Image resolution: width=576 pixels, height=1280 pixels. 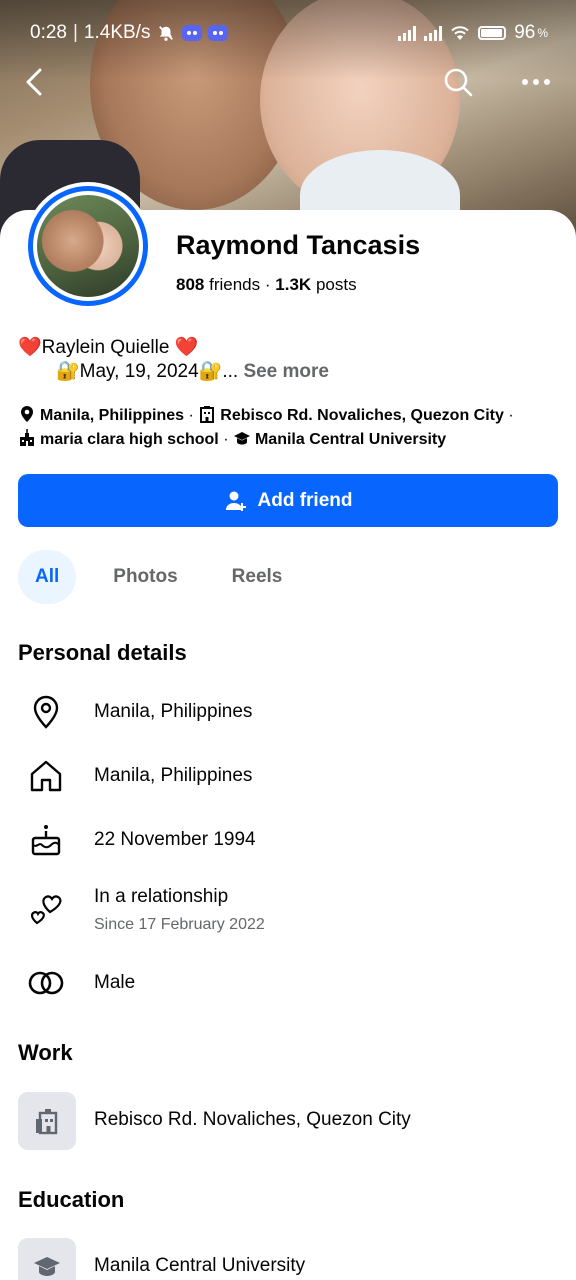 What do you see at coordinates (46, 840) in the screenshot?
I see `birthday-cake-icon` at bounding box center [46, 840].